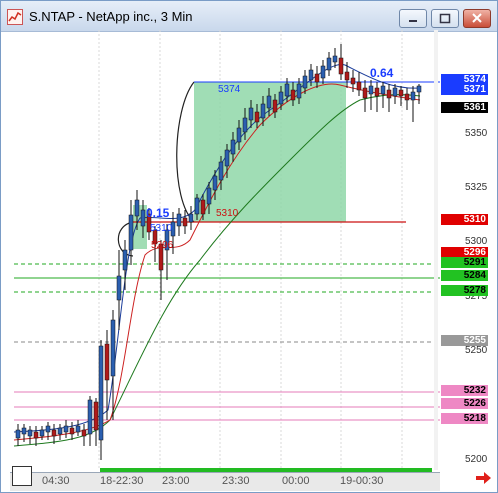 The image size is (498, 493). I want to click on move-small-label: 0.15, so click(158, 213).